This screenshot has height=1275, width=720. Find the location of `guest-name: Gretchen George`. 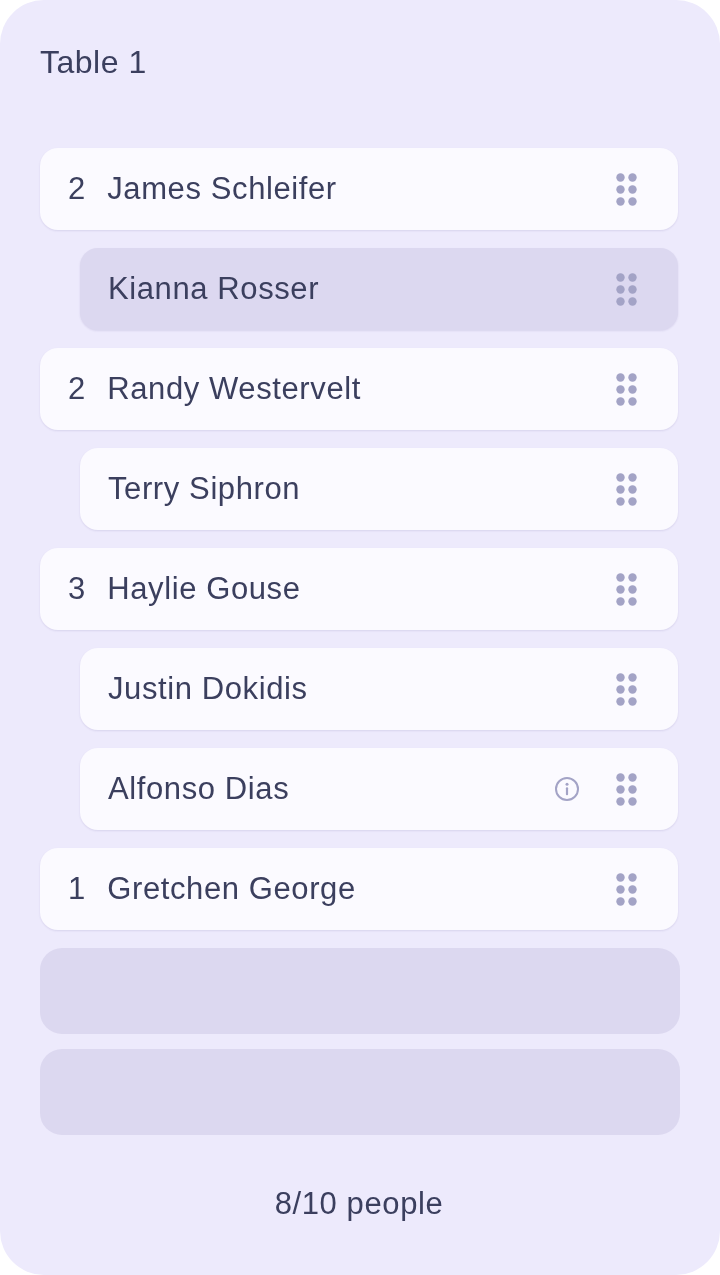

guest-name: Gretchen George is located at coordinates (231, 889).